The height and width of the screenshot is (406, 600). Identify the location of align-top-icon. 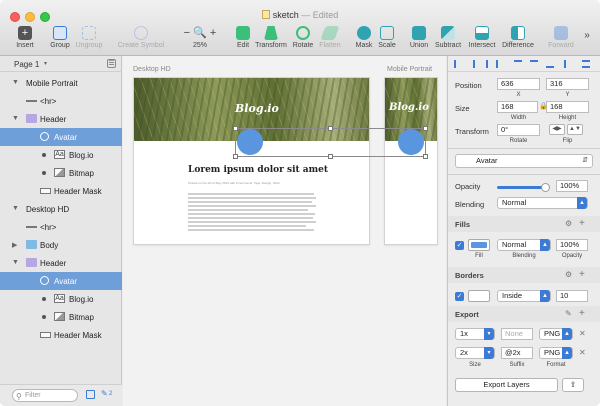
(518, 64).